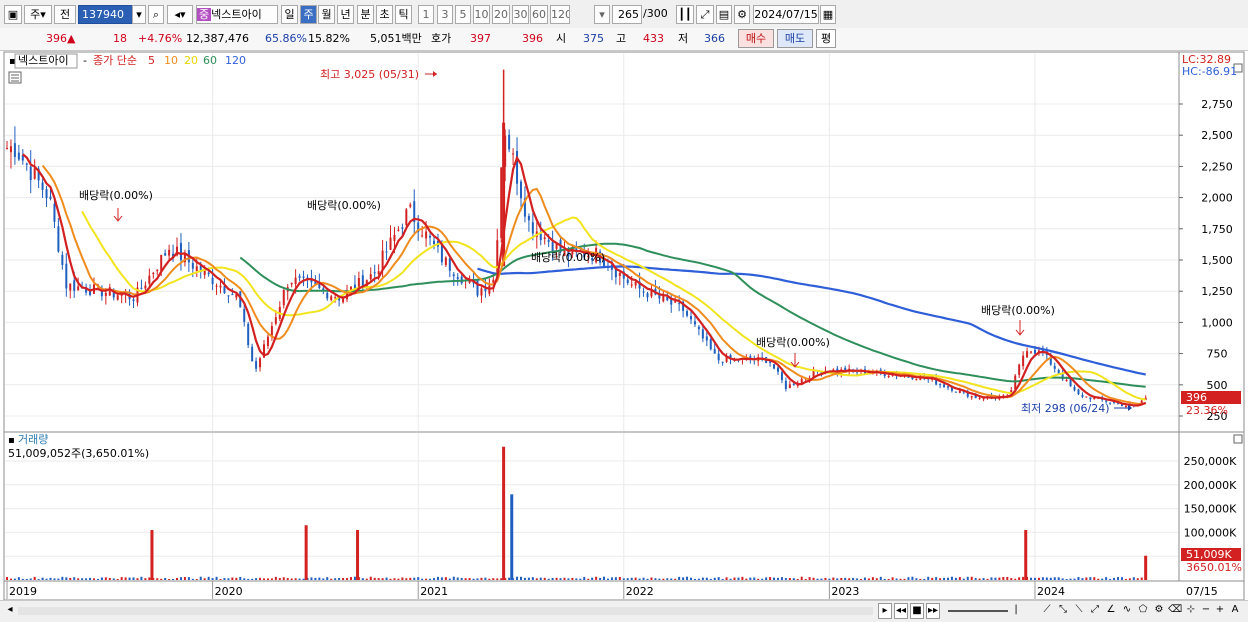  Describe the element at coordinates (1095, 611) in the screenshot. I see `channel-tool-icon: ⤢` at that location.